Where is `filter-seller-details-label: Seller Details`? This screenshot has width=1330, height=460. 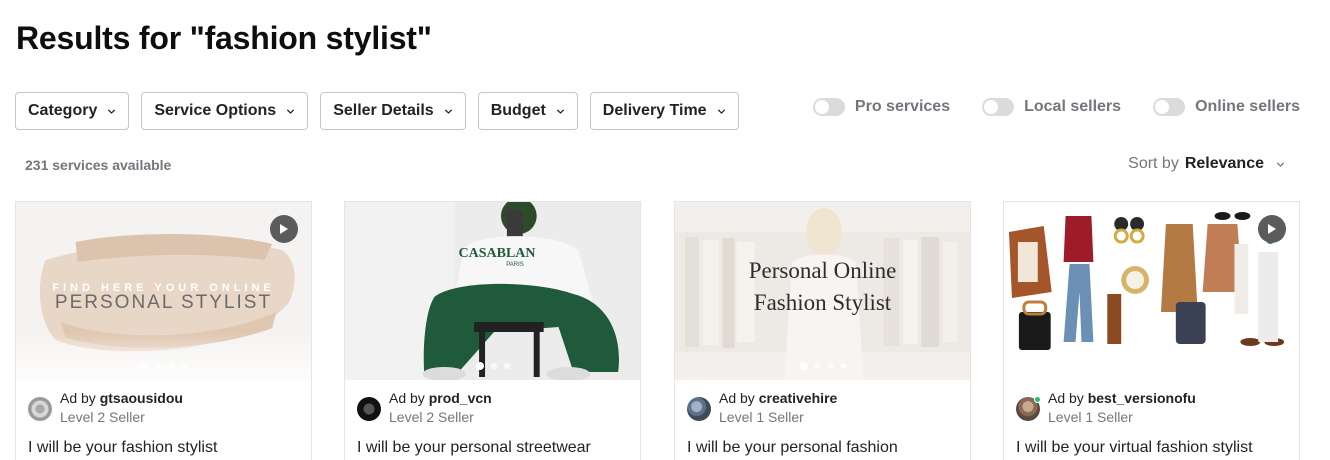 filter-seller-details-label: Seller Details is located at coordinates (383, 110).